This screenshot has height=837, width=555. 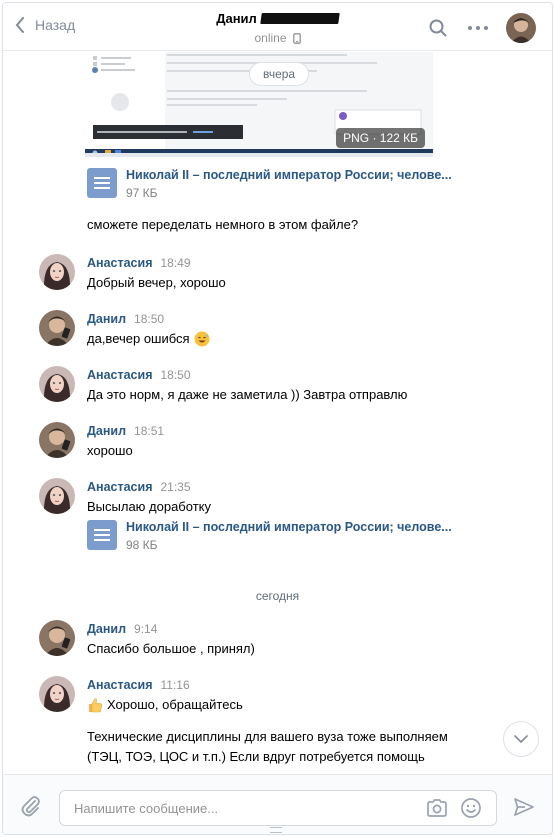 I want to click on emoji-button, so click(x=471, y=809).